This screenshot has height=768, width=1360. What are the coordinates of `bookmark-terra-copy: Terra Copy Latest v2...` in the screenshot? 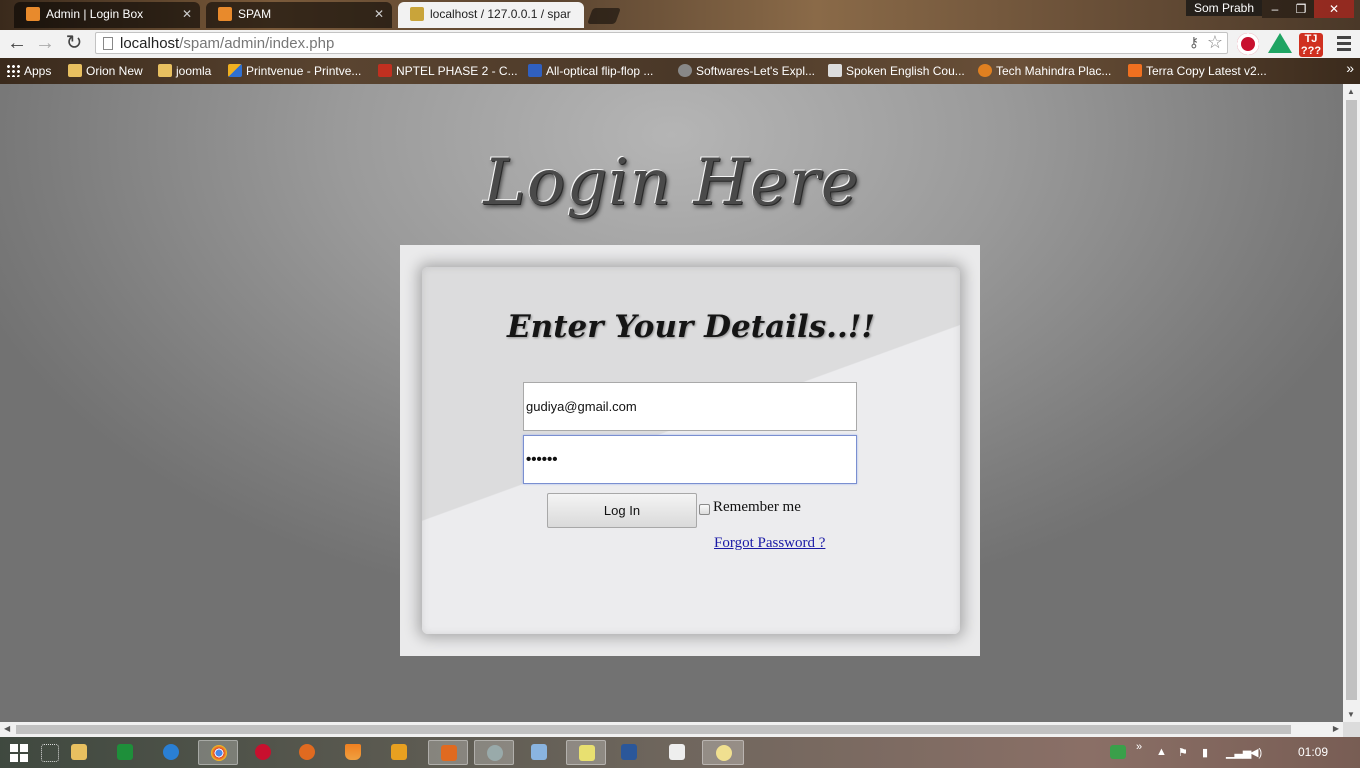 It's located at (1196, 71).